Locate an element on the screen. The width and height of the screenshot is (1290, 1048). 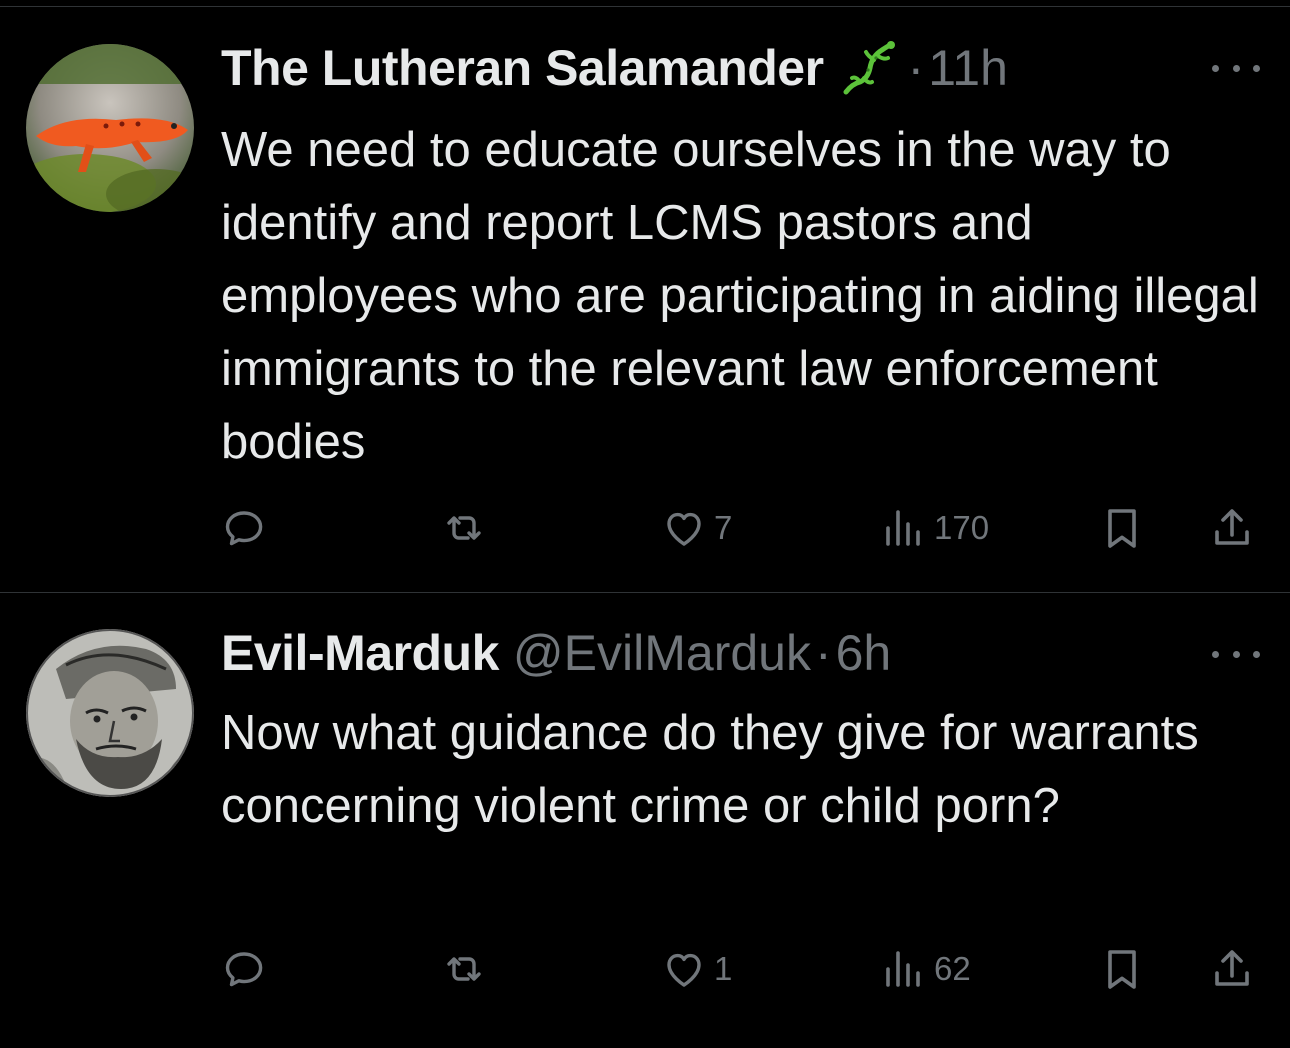
like-button: 1 is located at coordinates (696, 969).